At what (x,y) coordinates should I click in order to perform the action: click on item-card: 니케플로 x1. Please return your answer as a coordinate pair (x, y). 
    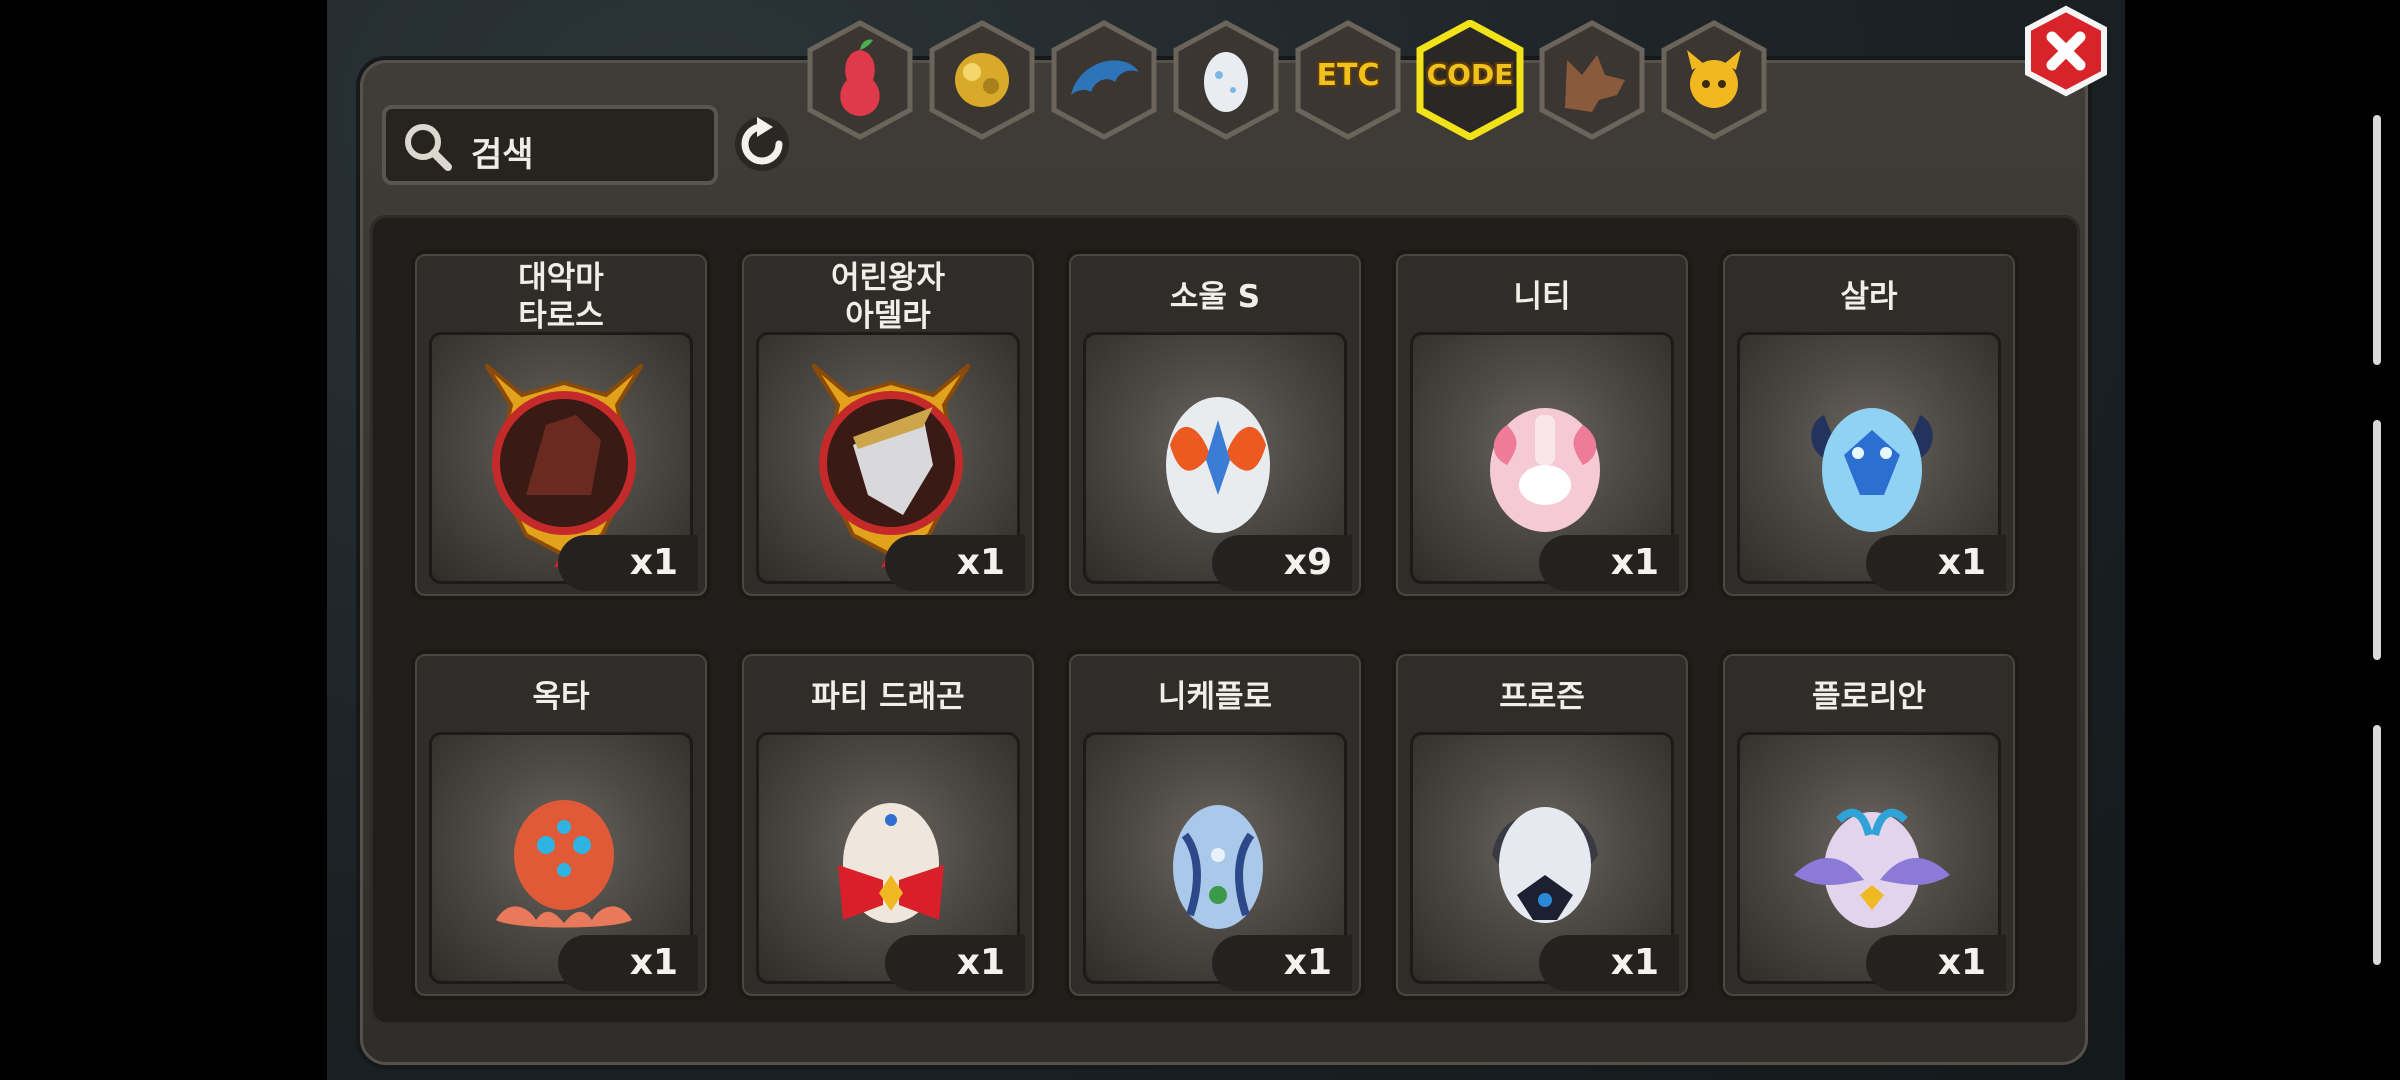
    Looking at the image, I should click on (1215, 825).